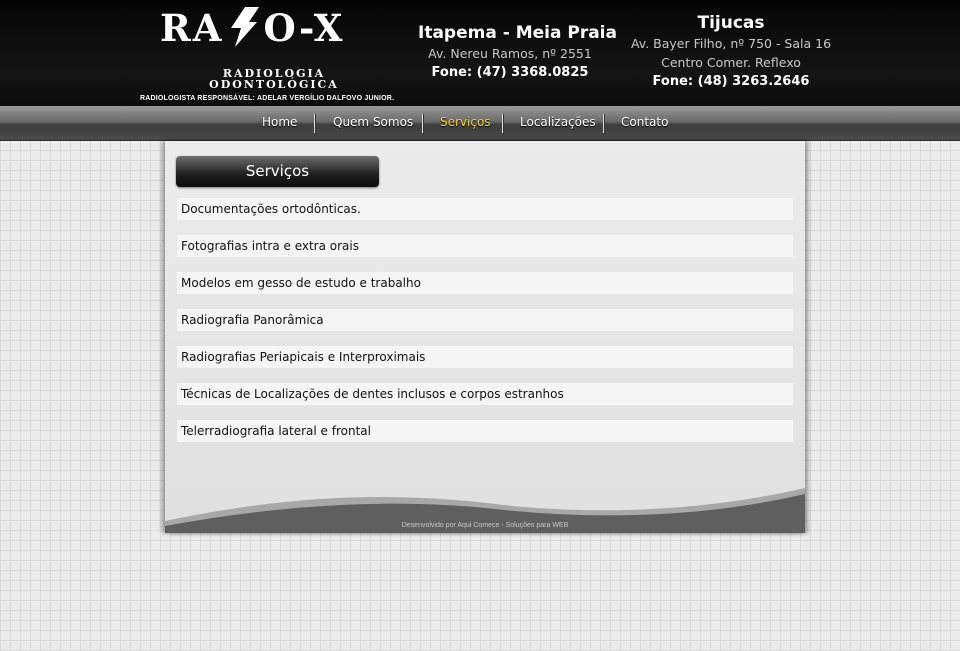 This screenshot has height=651, width=960. I want to click on service-item: Telerradiografia lateral e frontal, so click(485, 431).